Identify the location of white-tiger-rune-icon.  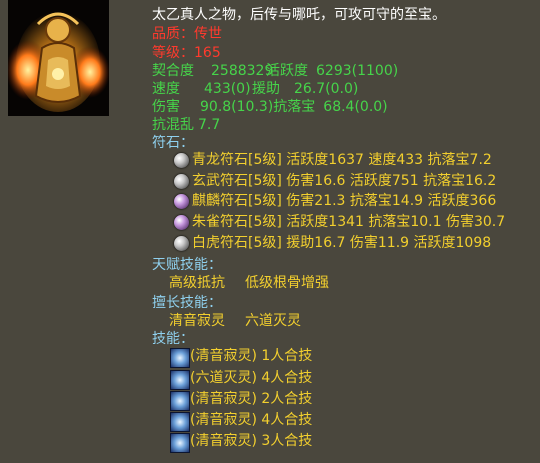
(181, 243).